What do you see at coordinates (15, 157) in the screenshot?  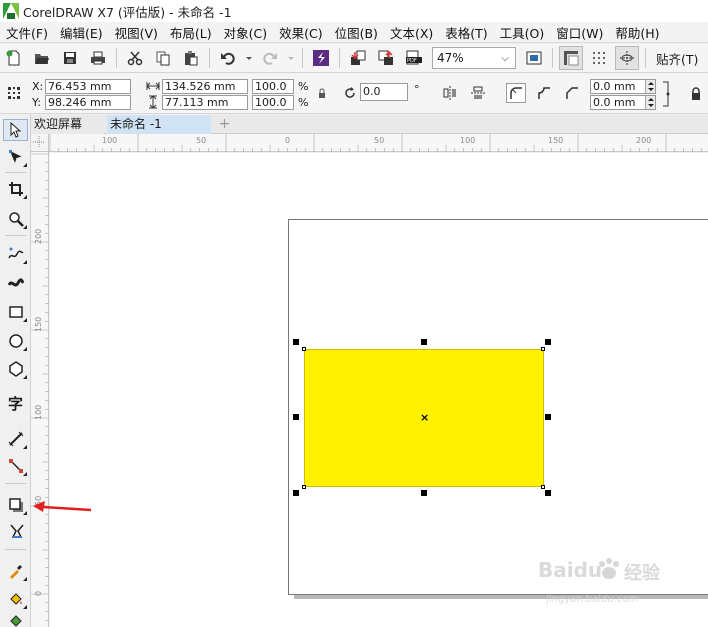 I see `shape-tool` at bounding box center [15, 157].